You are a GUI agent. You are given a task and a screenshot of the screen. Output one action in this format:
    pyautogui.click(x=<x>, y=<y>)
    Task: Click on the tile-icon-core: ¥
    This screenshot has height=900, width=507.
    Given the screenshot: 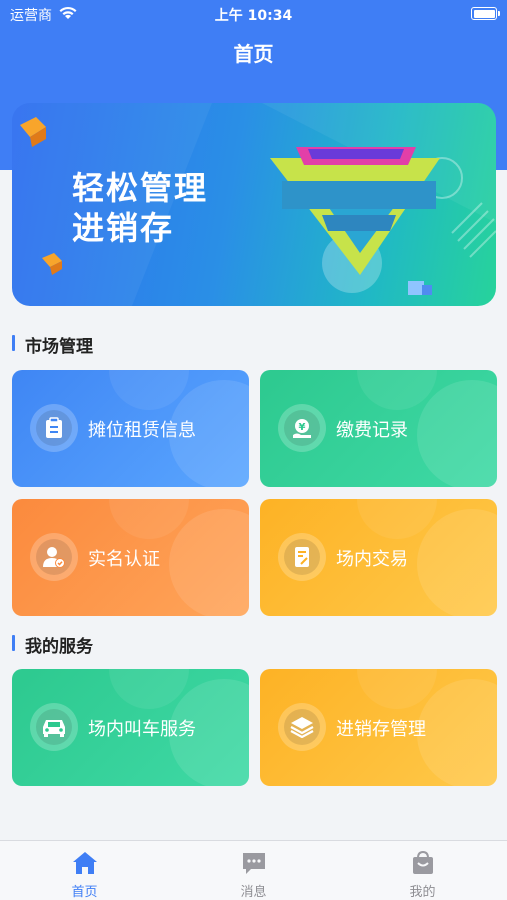 What is the action you would take?
    pyautogui.click(x=302, y=428)
    